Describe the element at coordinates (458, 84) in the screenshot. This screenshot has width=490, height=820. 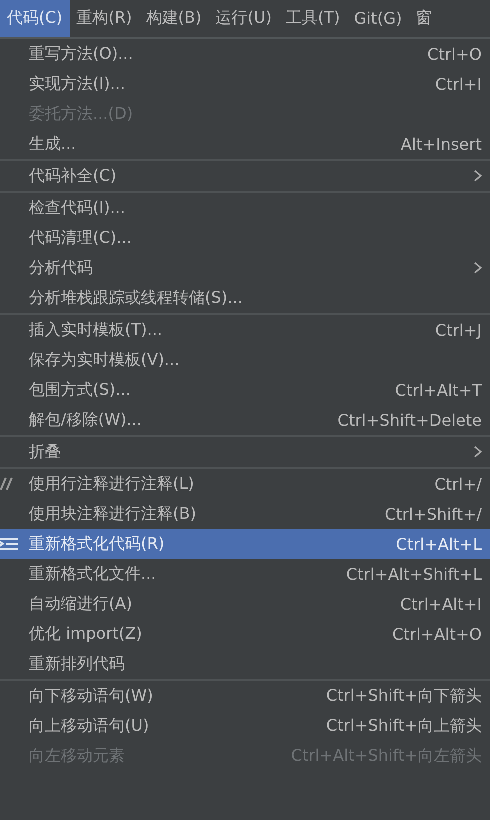
I see `shortcut-text: Ctrl+I` at that location.